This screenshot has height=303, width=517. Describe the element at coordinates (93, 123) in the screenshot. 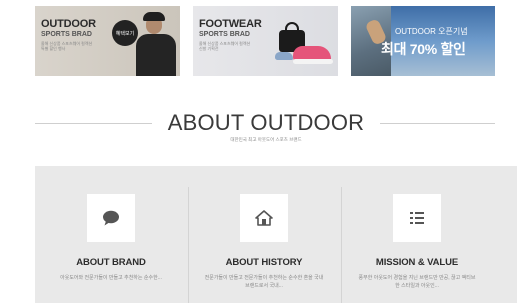

I see `divider-left` at that location.